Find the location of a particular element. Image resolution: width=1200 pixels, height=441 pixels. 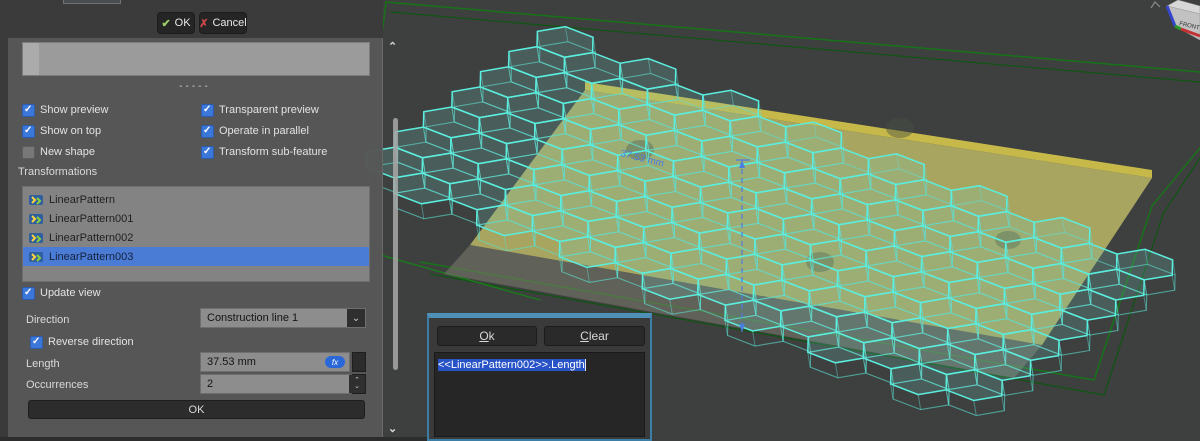

list-item-linearpattern002: LinearPattern002 is located at coordinates (196, 237).